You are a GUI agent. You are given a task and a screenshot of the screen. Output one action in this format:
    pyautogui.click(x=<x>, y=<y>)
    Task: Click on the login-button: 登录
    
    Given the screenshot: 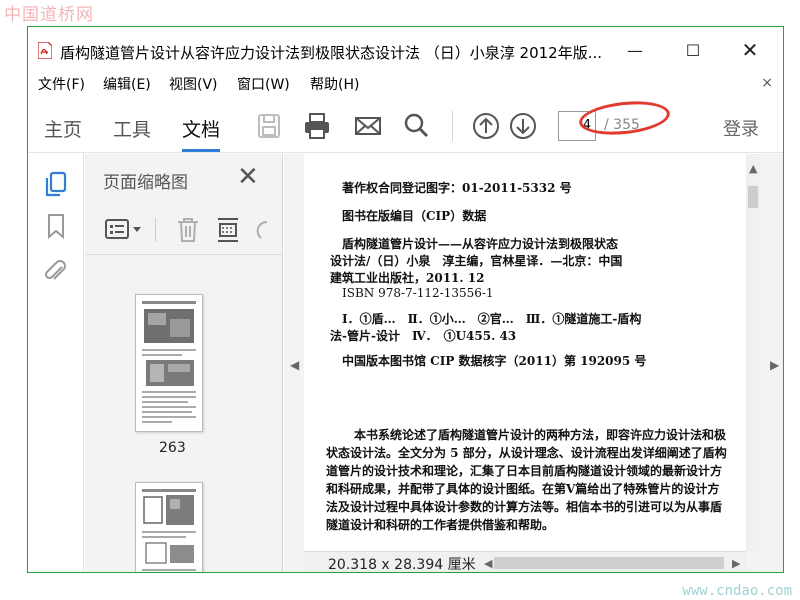 What is the action you would take?
    pyautogui.click(x=741, y=128)
    